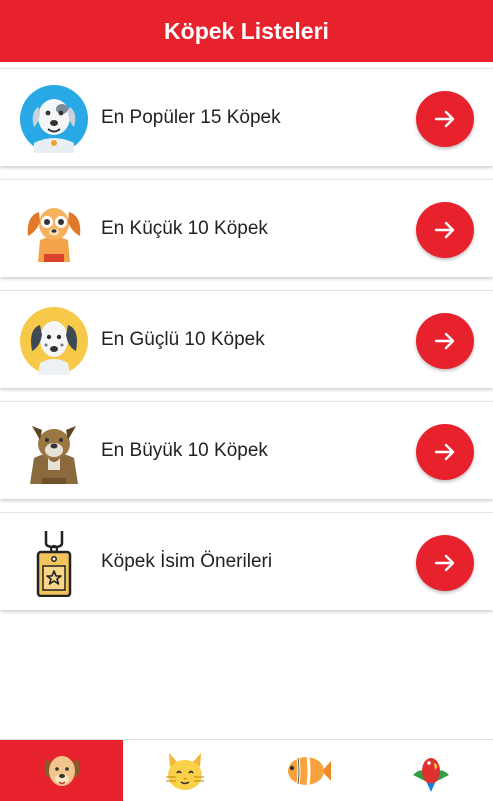 The width and height of the screenshot is (493, 801). I want to click on open-strongest-button, so click(445, 341).